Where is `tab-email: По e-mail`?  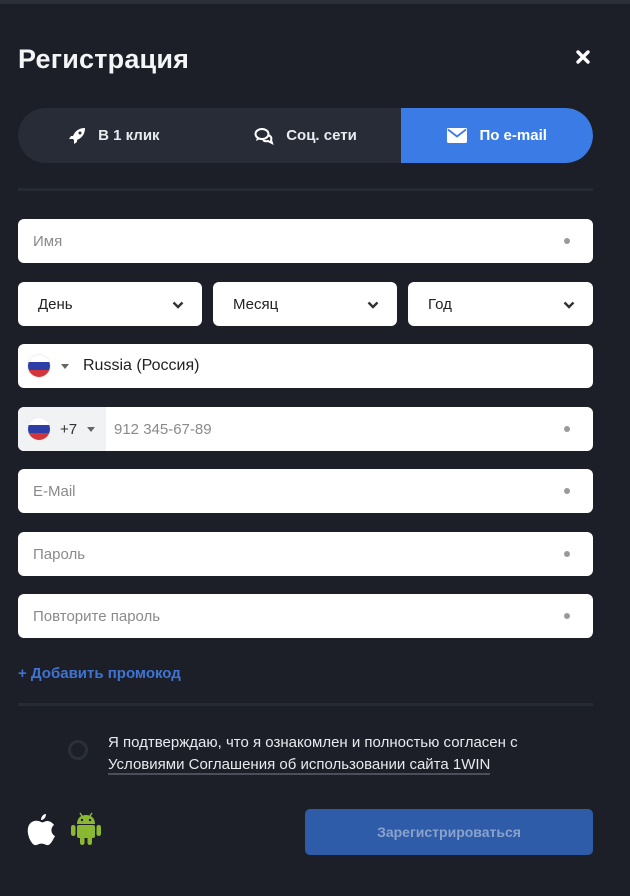
tab-email: По e-mail is located at coordinates (497, 135).